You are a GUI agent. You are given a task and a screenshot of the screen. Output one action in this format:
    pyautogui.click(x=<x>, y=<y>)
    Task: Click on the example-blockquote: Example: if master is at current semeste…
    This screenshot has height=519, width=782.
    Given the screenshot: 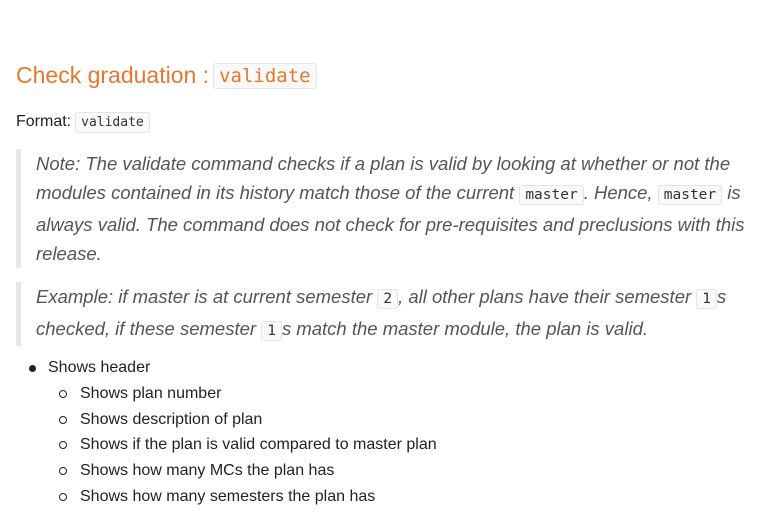 What is the action you would take?
    pyautogui.click(x=391, y=314)
    